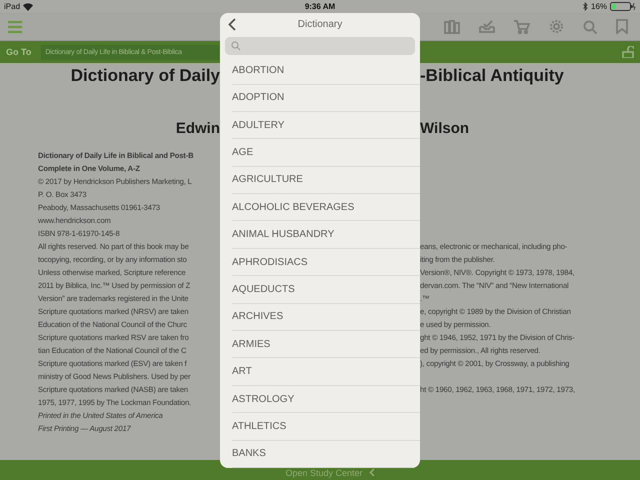 The width and height of the screenshot is (640, 480). I want to click on dictionary-entry: ATHLETICS, so click(326, 427).